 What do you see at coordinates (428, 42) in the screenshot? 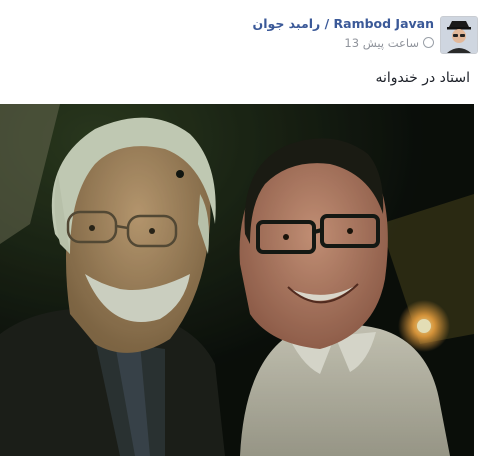
I see `clock-icon` at bounding box center [428, 42].